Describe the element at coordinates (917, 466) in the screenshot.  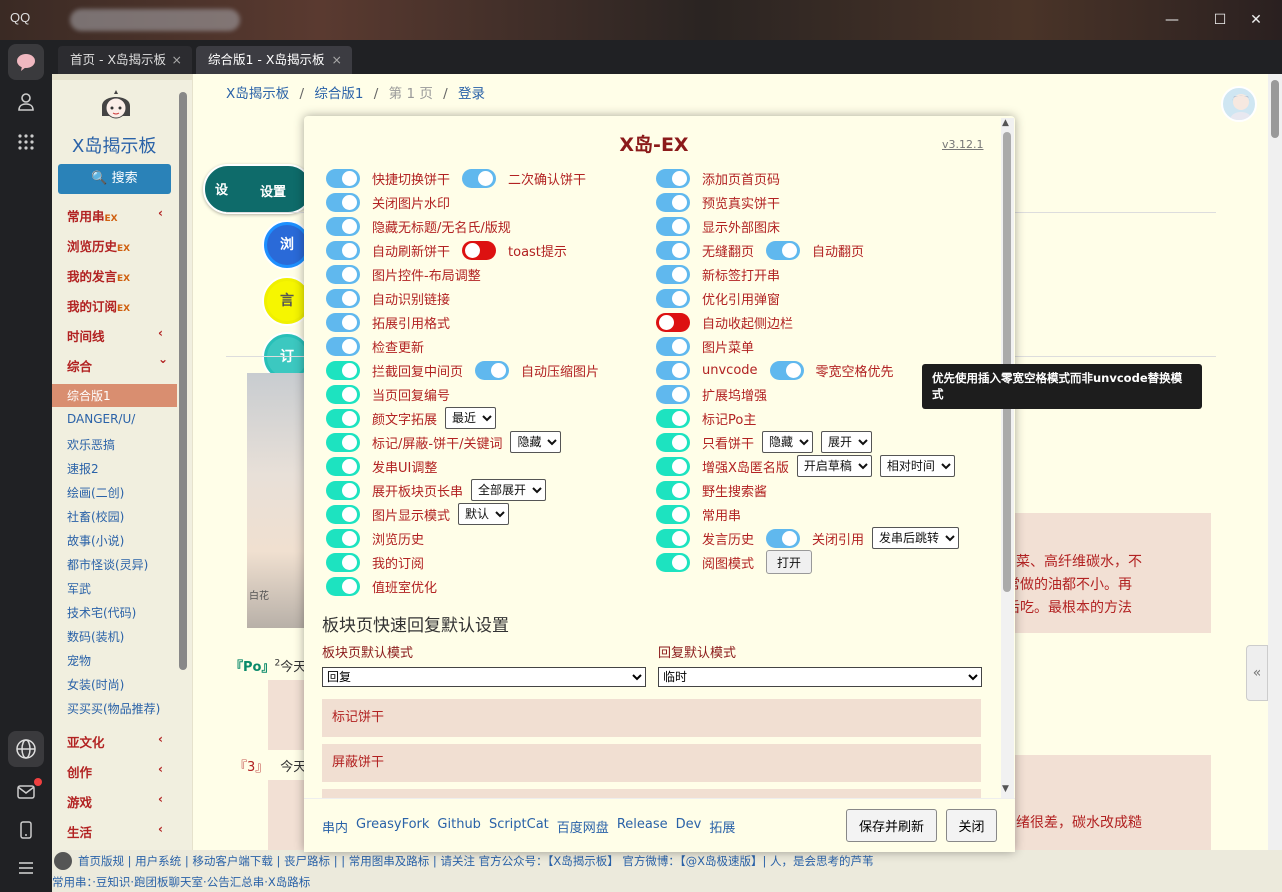
I see `setting-select: 相对时间` at that location.